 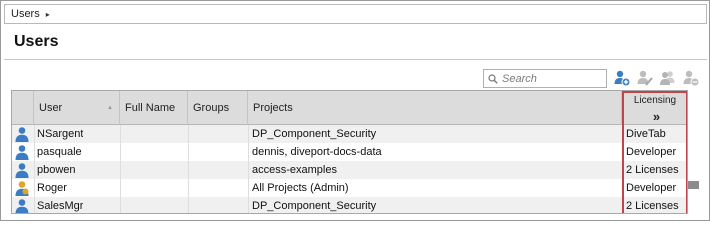 I want to click on header-groups: Groups, so click(x=218, y=108).